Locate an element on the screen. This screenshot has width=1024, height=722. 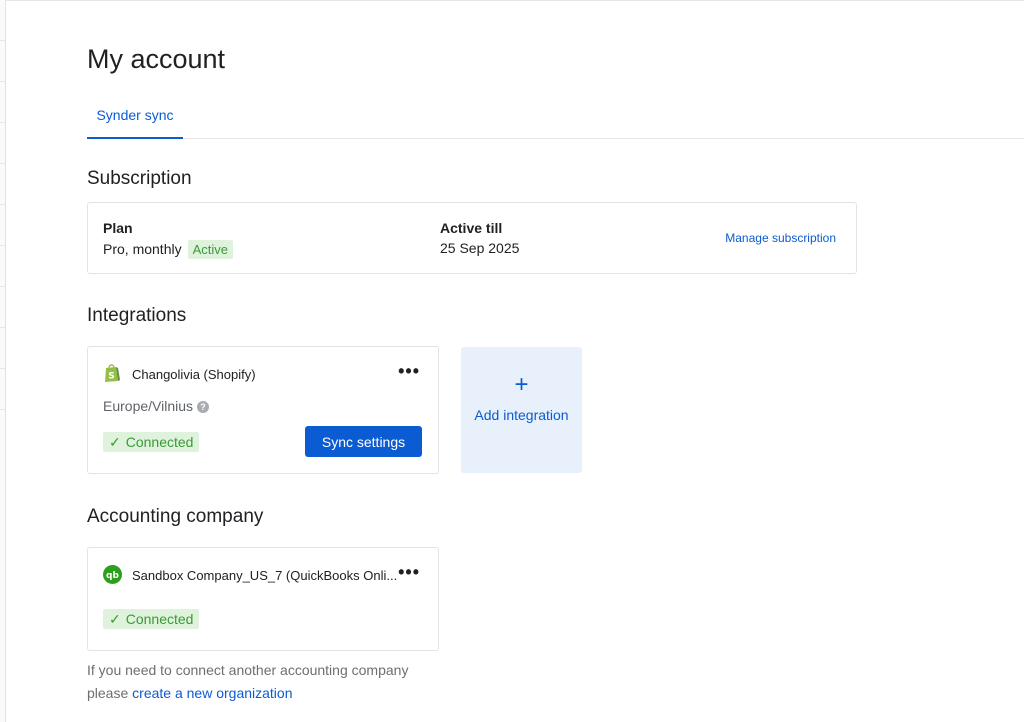
page-title: My account is located at coordinates (156, 59).